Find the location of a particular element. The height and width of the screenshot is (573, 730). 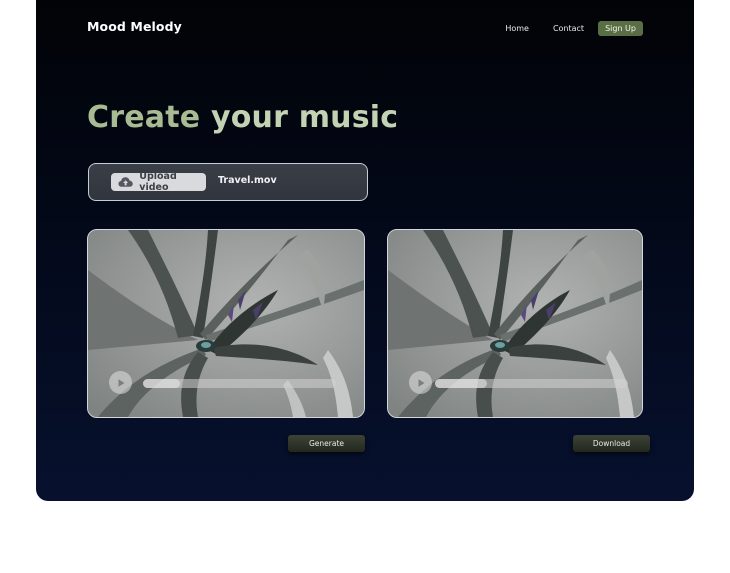

generate-button: Generate is located at coordinates (326, 443).